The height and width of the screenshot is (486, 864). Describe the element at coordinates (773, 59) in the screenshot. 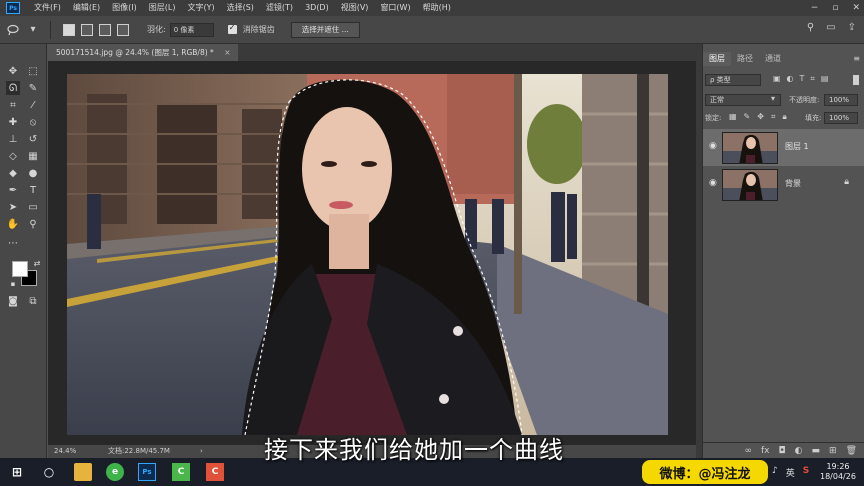

I see `tab-channels: 通道` at that location.